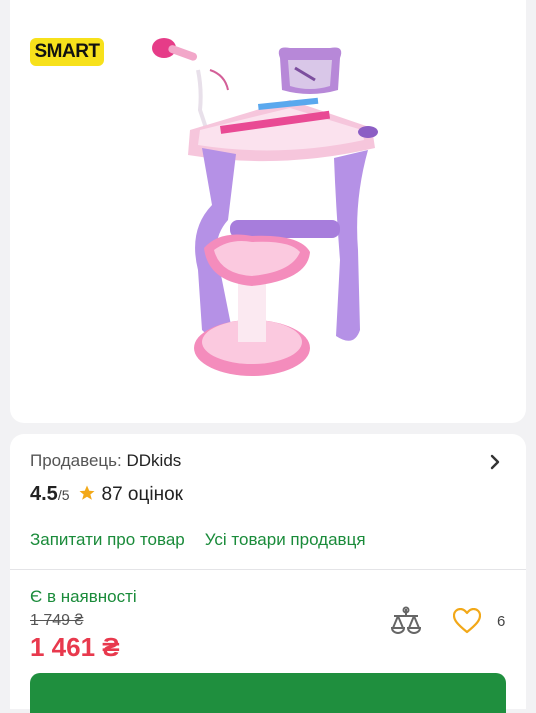  I want to click on wishlist-count: 6, so click(501, 621).